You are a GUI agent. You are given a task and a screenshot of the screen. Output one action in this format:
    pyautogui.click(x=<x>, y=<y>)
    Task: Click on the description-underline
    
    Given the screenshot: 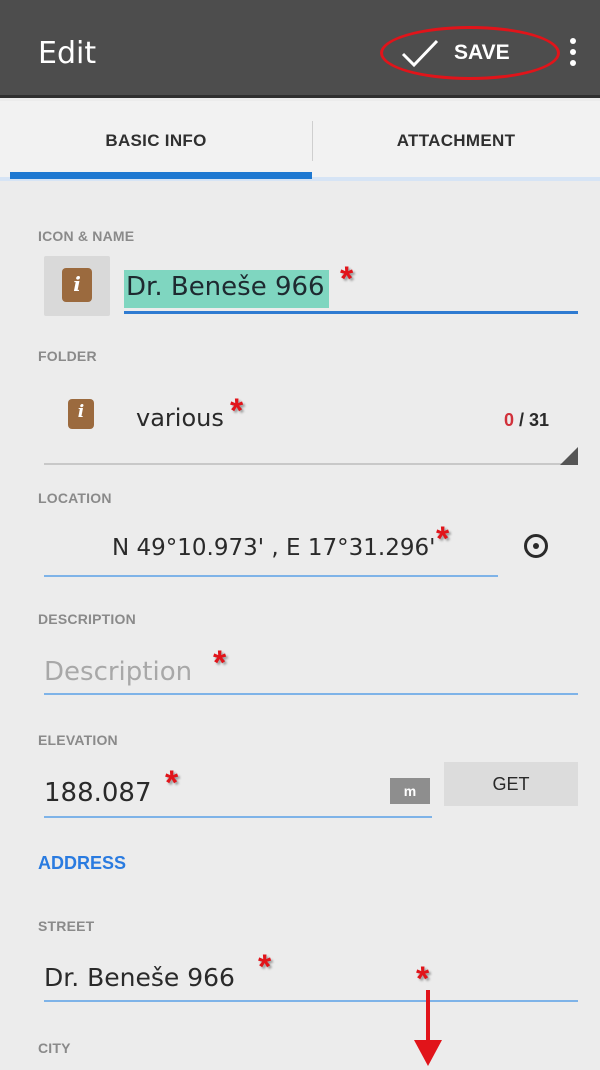 What is the action you would take?
    pyautogui.click(x=311, y=694)
    